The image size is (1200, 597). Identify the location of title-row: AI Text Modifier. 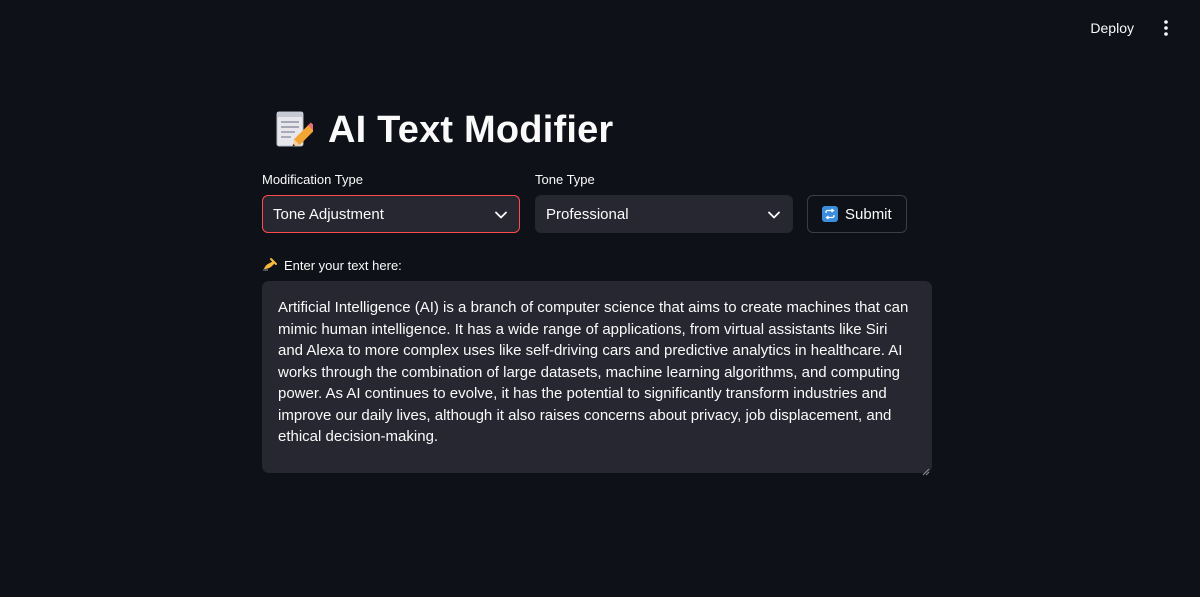
(602, 130).